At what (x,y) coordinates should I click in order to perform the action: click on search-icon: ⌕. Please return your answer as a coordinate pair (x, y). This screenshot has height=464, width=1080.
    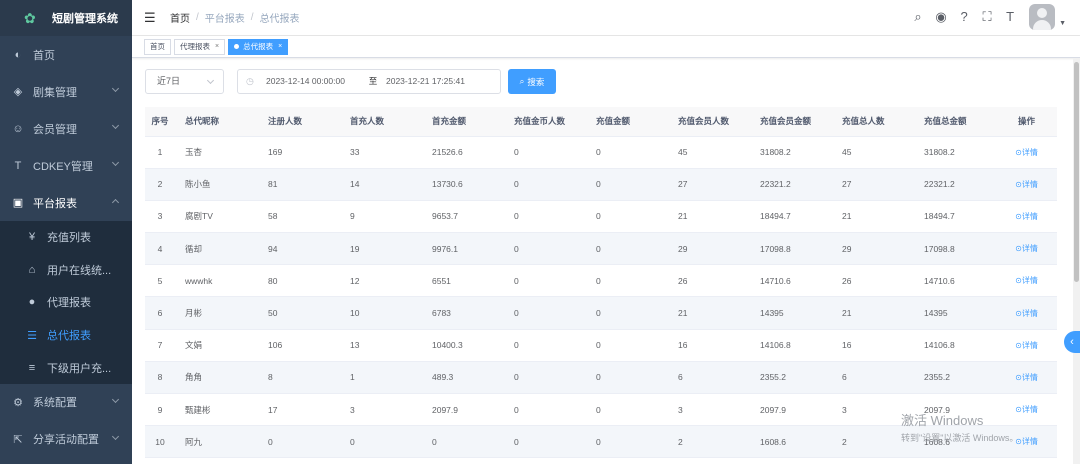
    Looking at the image, I should click on (918, 17).